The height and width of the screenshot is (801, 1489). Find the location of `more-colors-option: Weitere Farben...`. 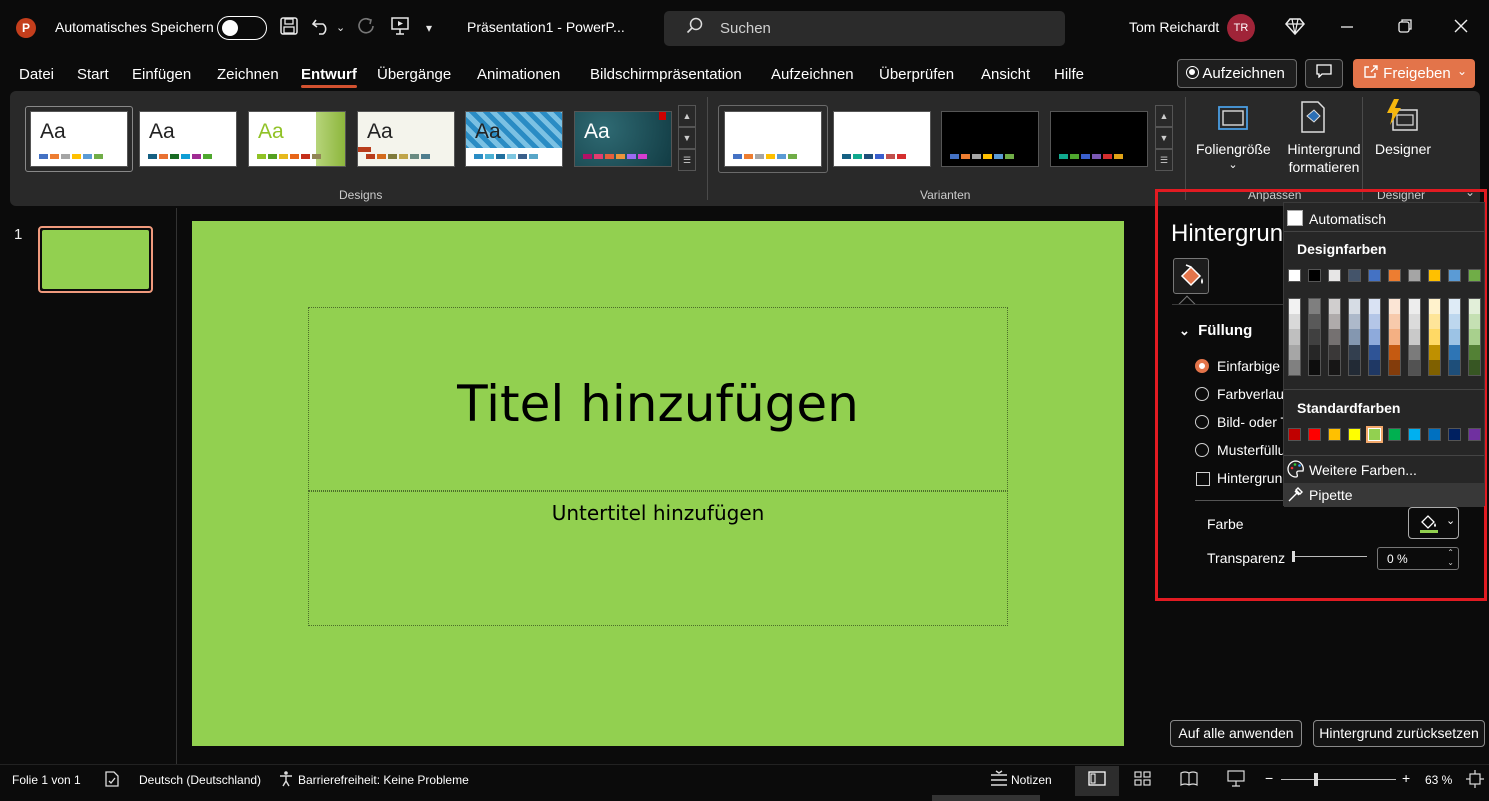

more-colors-option: Weitere Farben... is located at coordinates (1384, 471).